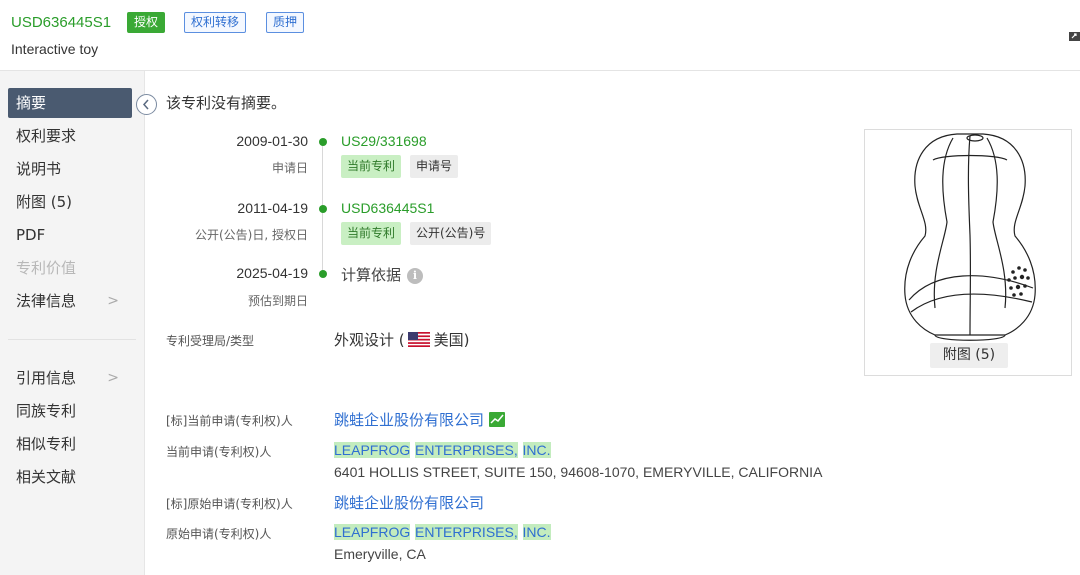 This screenshot has height=575, width=1080. I want to click on calculation-basis: 计算依据 i, so click(382, 274).